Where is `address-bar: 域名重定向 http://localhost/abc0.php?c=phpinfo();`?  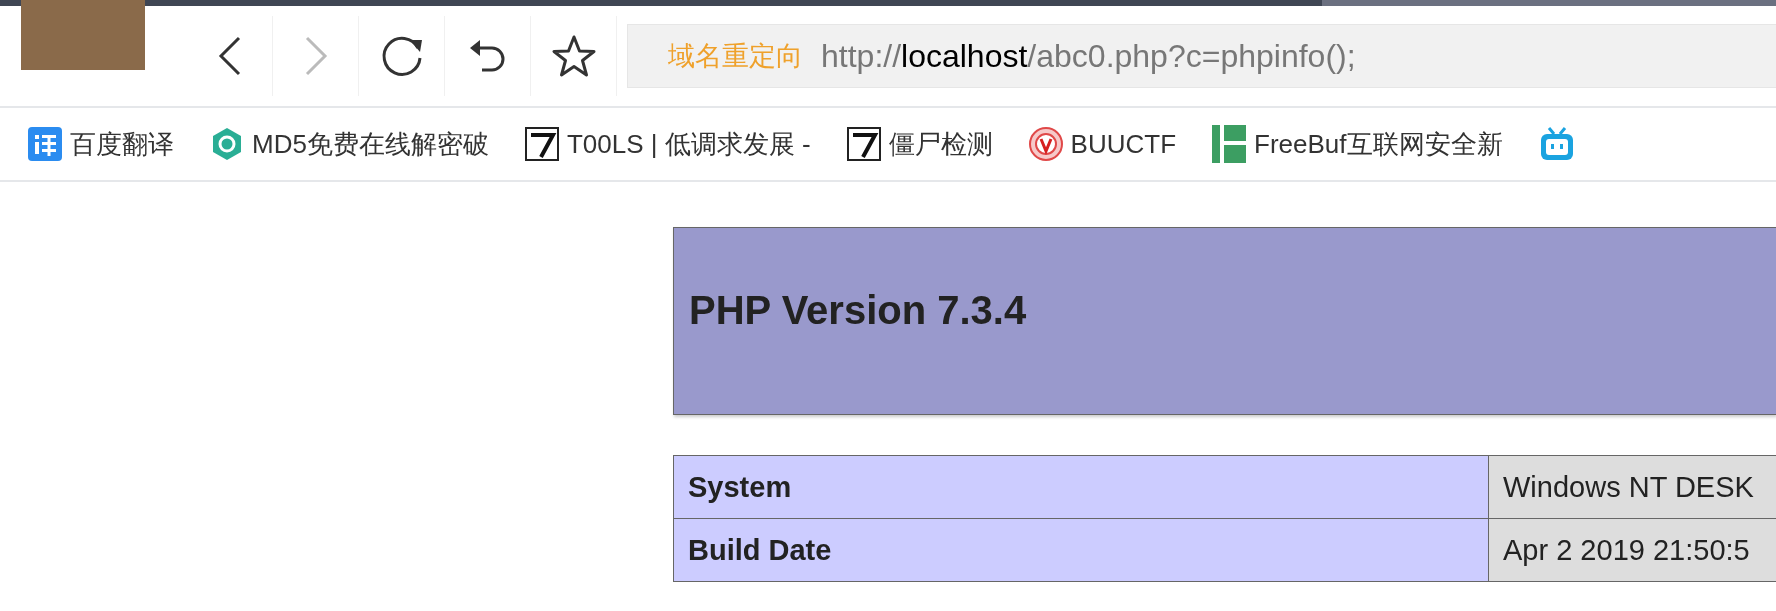 address-bar: 域名重定向 http://localhost/abc0.php?c=phpinfo(); is located at coordinates (1201, 56).